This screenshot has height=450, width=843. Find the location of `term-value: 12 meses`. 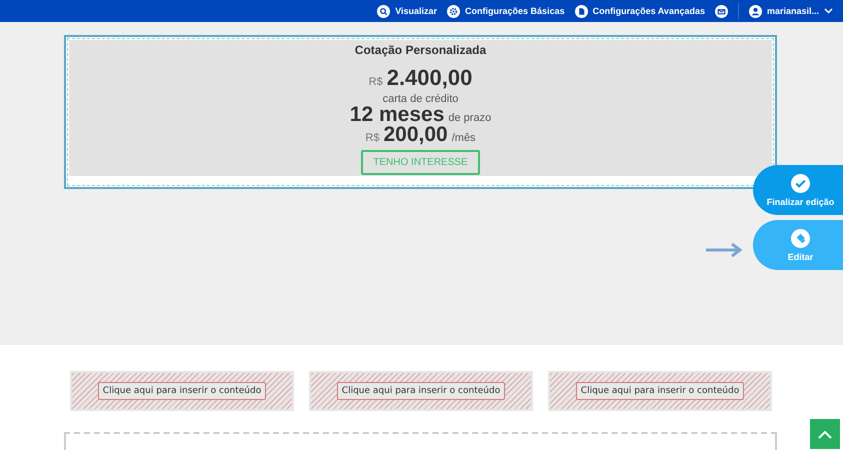

term-value: 12 meses is located at coordinates (397, 115).